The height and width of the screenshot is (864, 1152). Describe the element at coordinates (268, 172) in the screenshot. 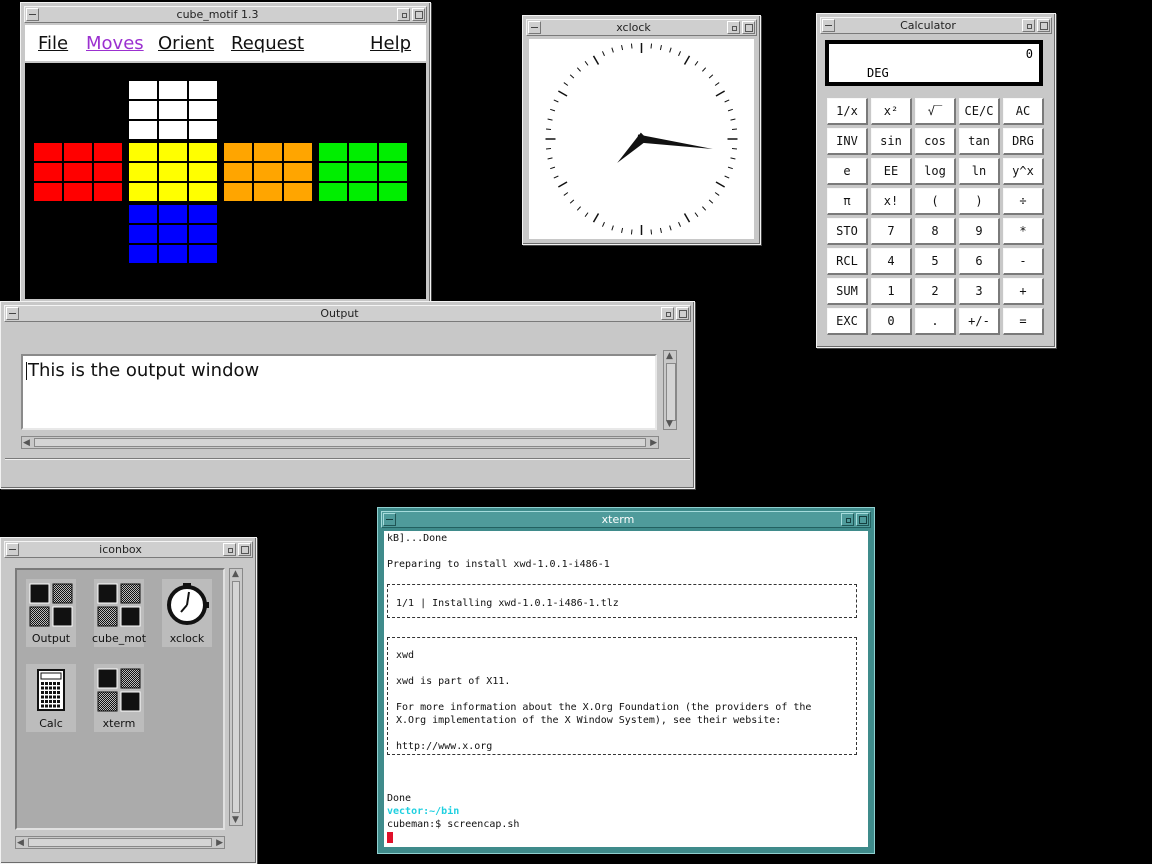

I see `cube-face-right` at that location.